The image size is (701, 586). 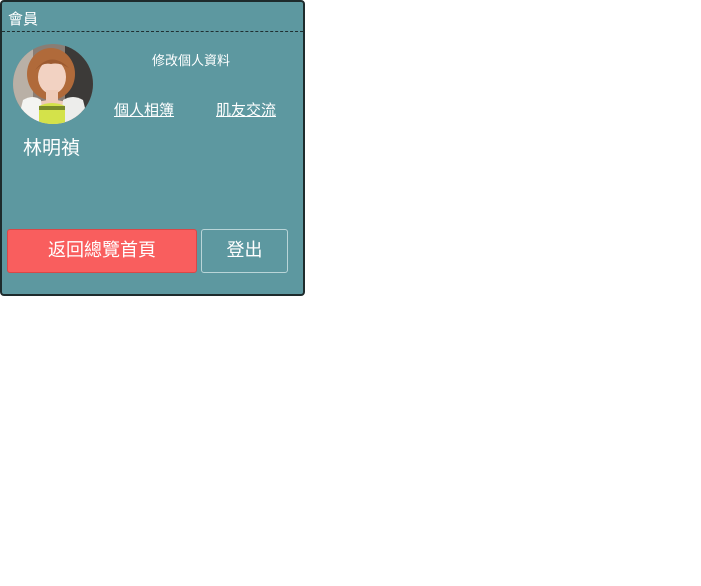 What do you see at coordinates (244, 251) in the screenshot?
I see `logout-button: 登出` at bounding box center [244, 251].